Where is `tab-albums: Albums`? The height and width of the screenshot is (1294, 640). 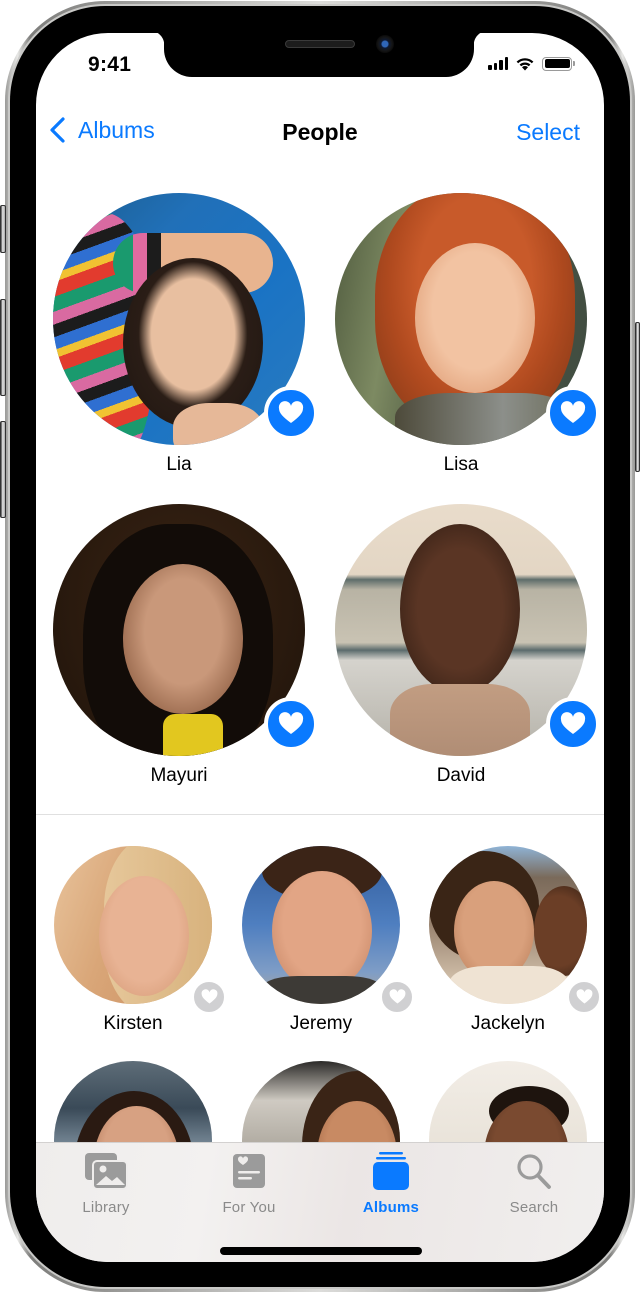 tab-albums: Albums is located at coordinates (391, 1183).